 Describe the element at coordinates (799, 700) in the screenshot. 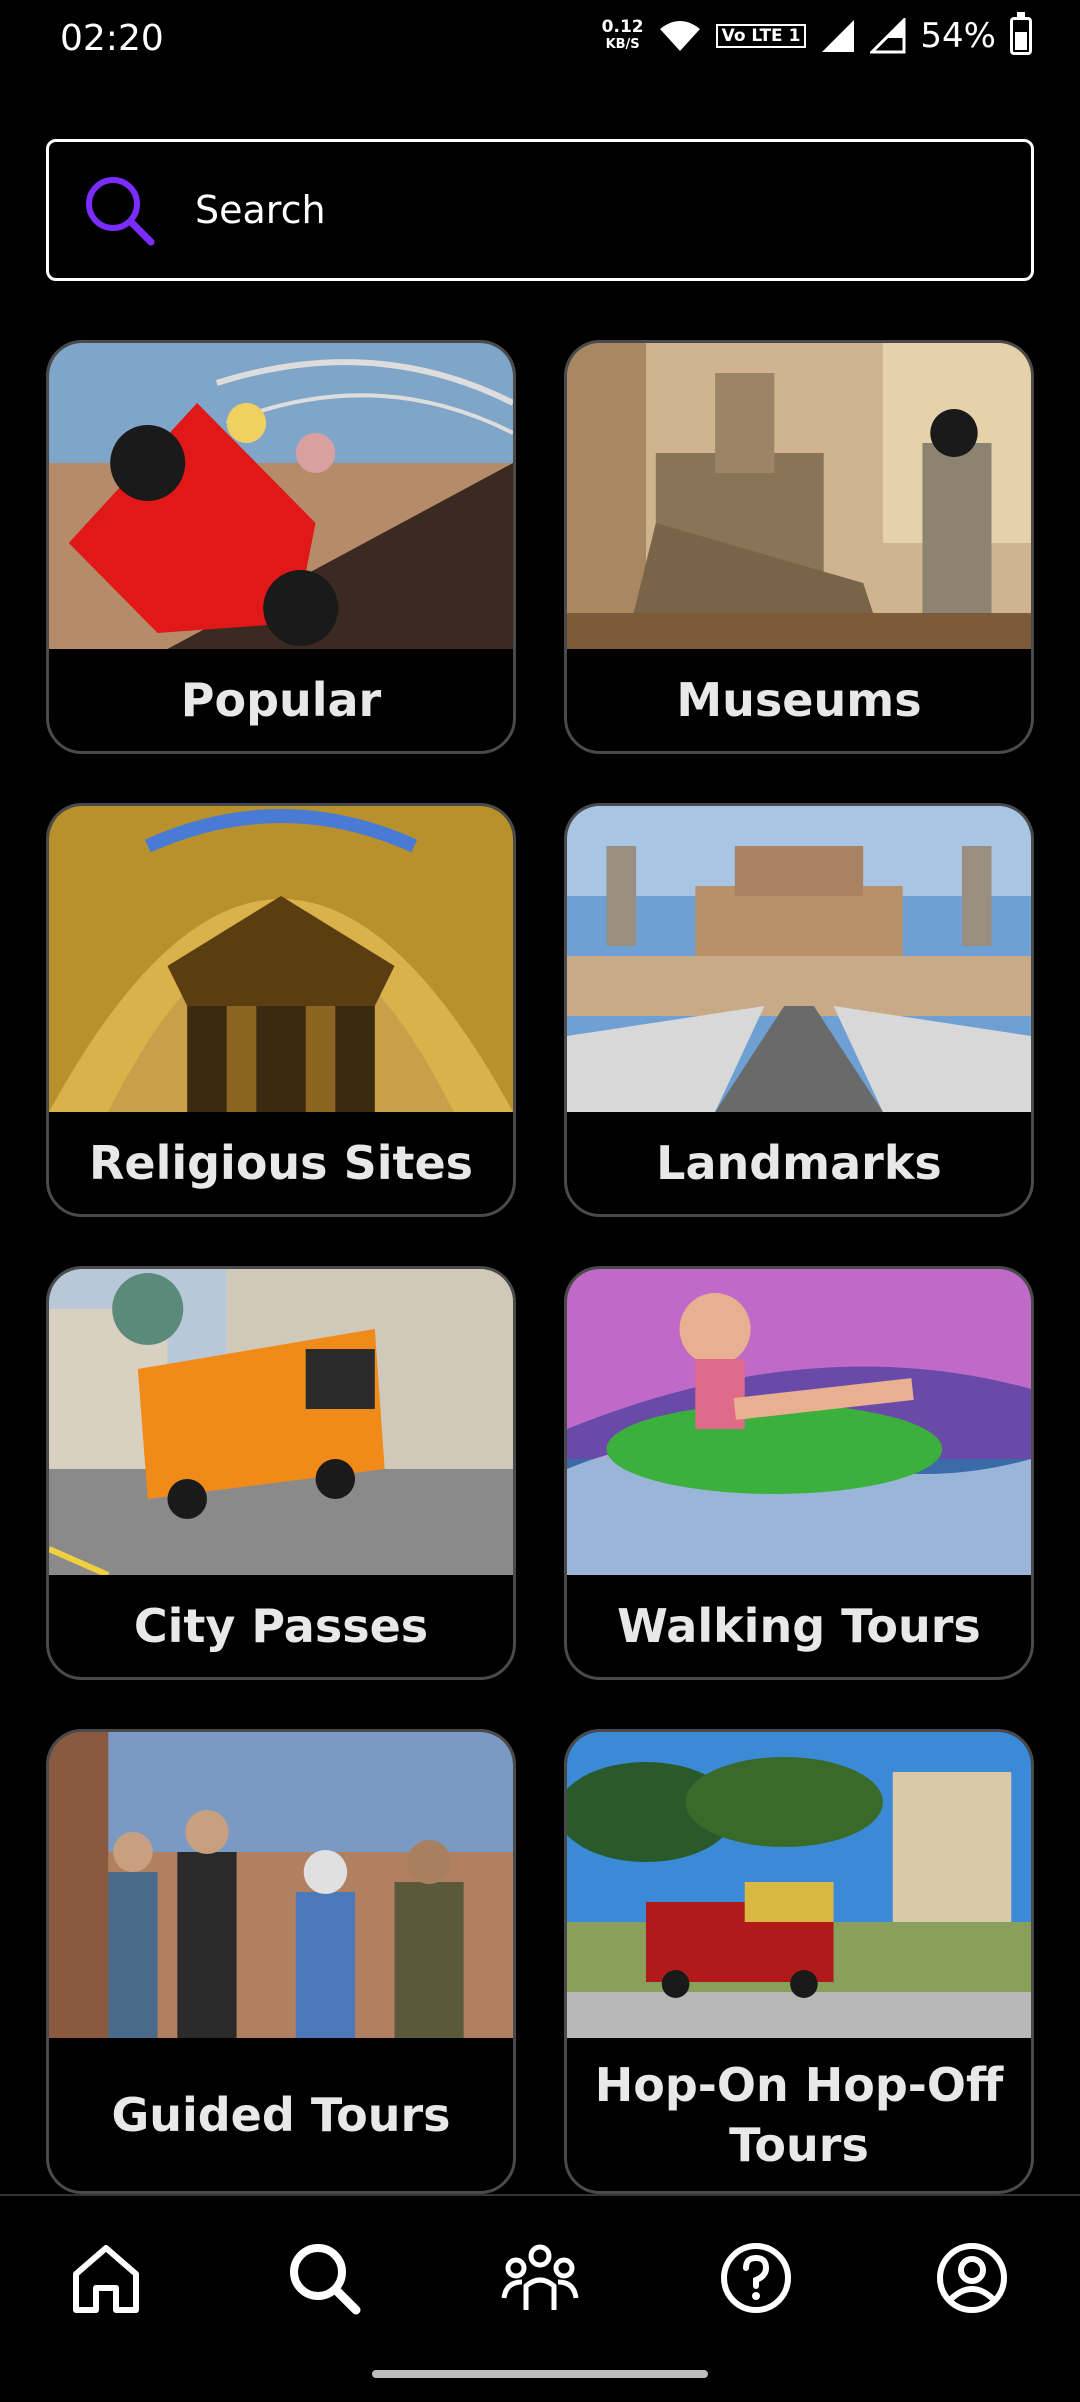

I see `category-label: Museums` at that location.